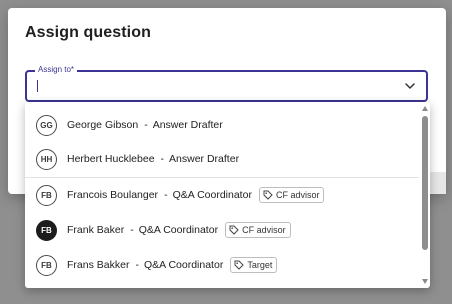 The width and height of the screenshot is (452, 304). I want to click on option-item: GG George Gibson - Answer Drafter, so click(222, 125).